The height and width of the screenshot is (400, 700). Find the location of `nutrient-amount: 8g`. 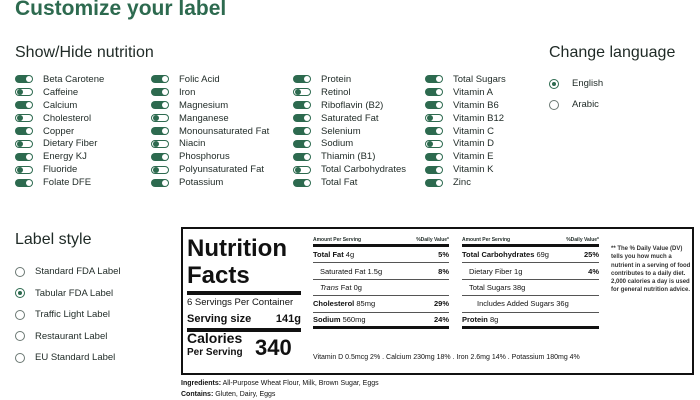

nutrient-amount: 8g is located at coordinates (494, 319).